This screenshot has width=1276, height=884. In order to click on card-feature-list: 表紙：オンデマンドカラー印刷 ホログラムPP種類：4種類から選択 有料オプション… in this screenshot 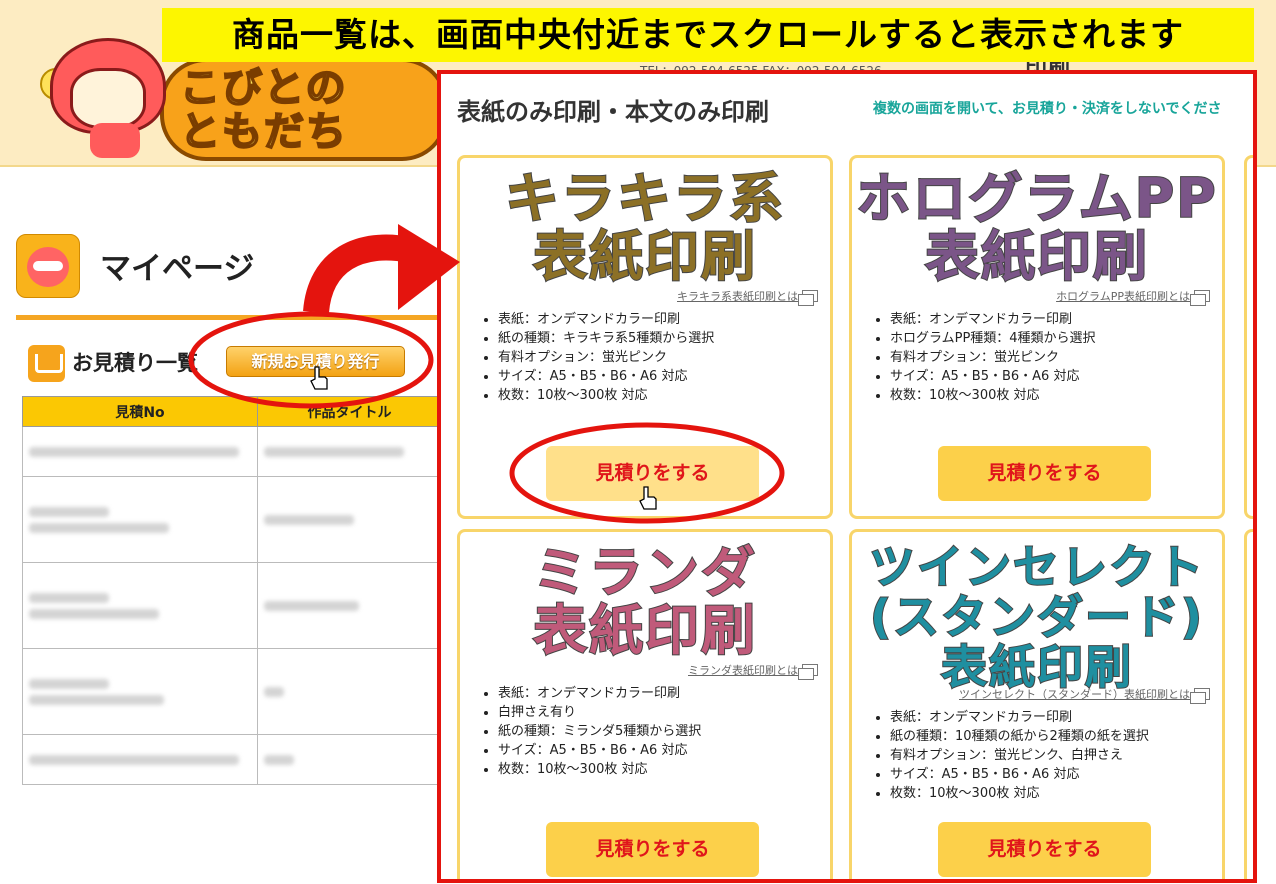, I will do `click(984, 357)`.